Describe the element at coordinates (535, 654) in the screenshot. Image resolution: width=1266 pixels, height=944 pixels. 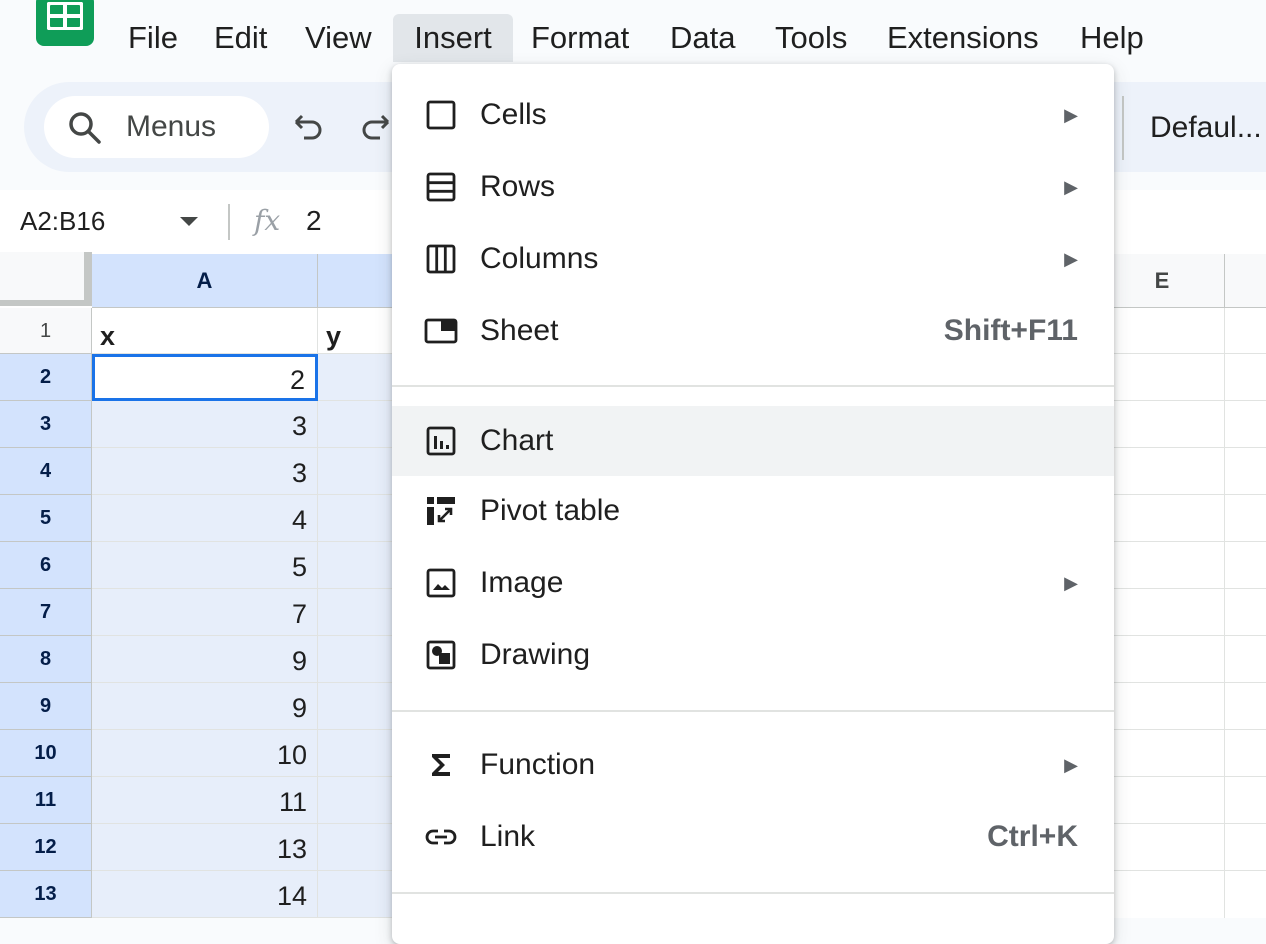
I see `menu-item-label: Drawing` at that location.